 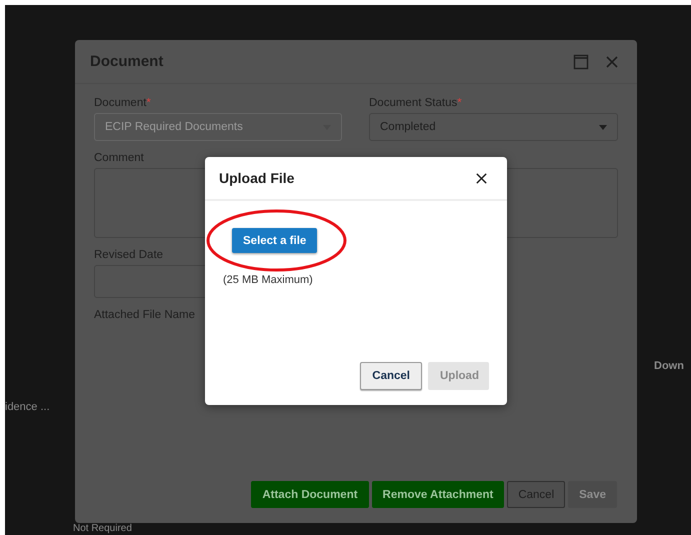 I want to click on size-hint: (25 MB Maximum), so click(x=268, y=280).